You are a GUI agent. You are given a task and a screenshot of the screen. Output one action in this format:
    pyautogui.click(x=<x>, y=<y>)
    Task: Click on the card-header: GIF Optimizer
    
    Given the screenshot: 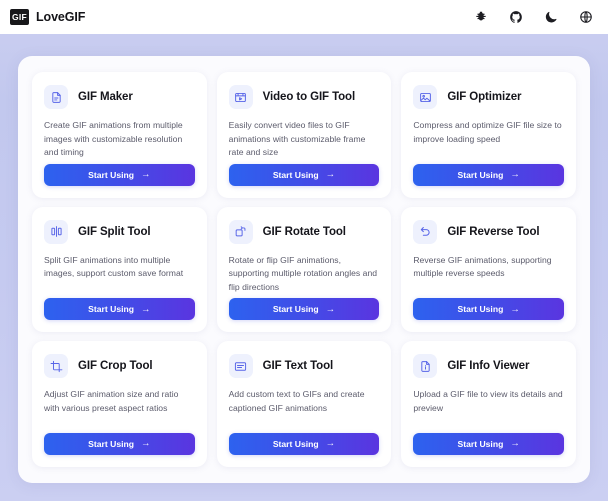 What is the action you would take?
    pyautogui.click(x=488, y=97)
    